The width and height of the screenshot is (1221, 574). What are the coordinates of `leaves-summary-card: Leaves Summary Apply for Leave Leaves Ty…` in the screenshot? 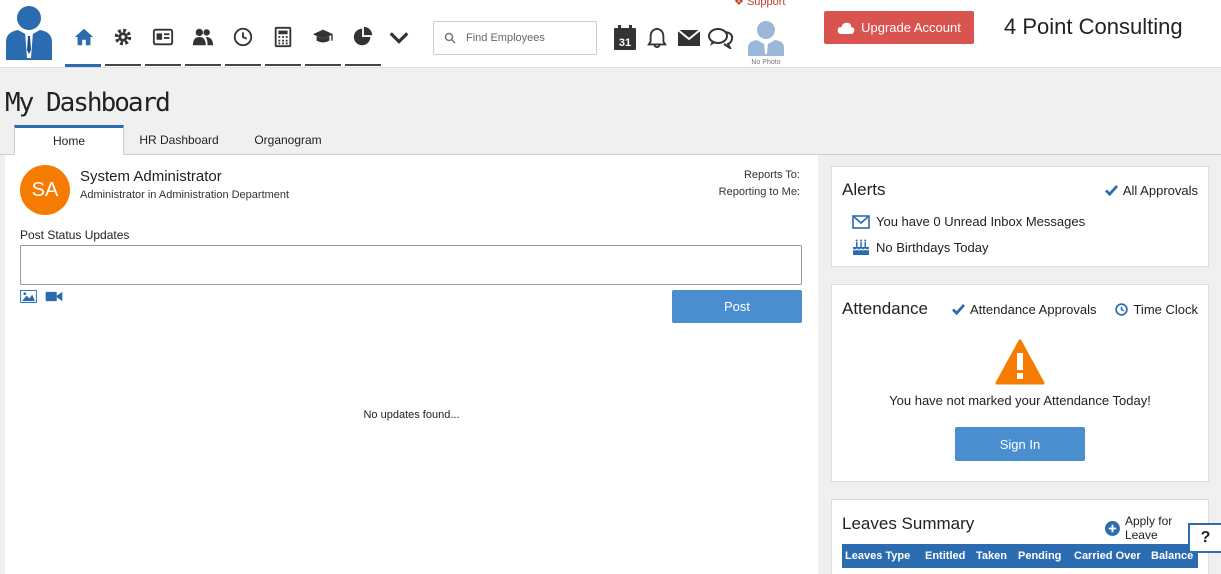 It's located at (1020, 536).